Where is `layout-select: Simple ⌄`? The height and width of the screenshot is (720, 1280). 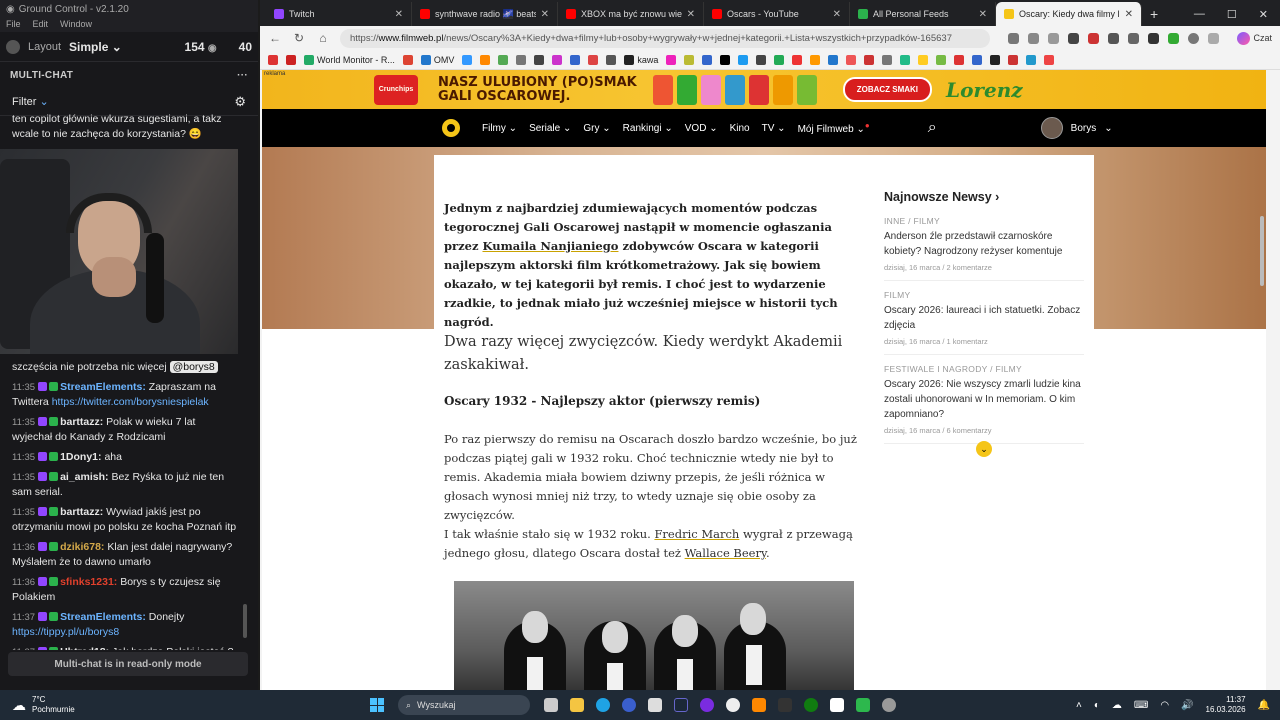 layout-select: Simple ⌄ is located at coordinates (95, 47).